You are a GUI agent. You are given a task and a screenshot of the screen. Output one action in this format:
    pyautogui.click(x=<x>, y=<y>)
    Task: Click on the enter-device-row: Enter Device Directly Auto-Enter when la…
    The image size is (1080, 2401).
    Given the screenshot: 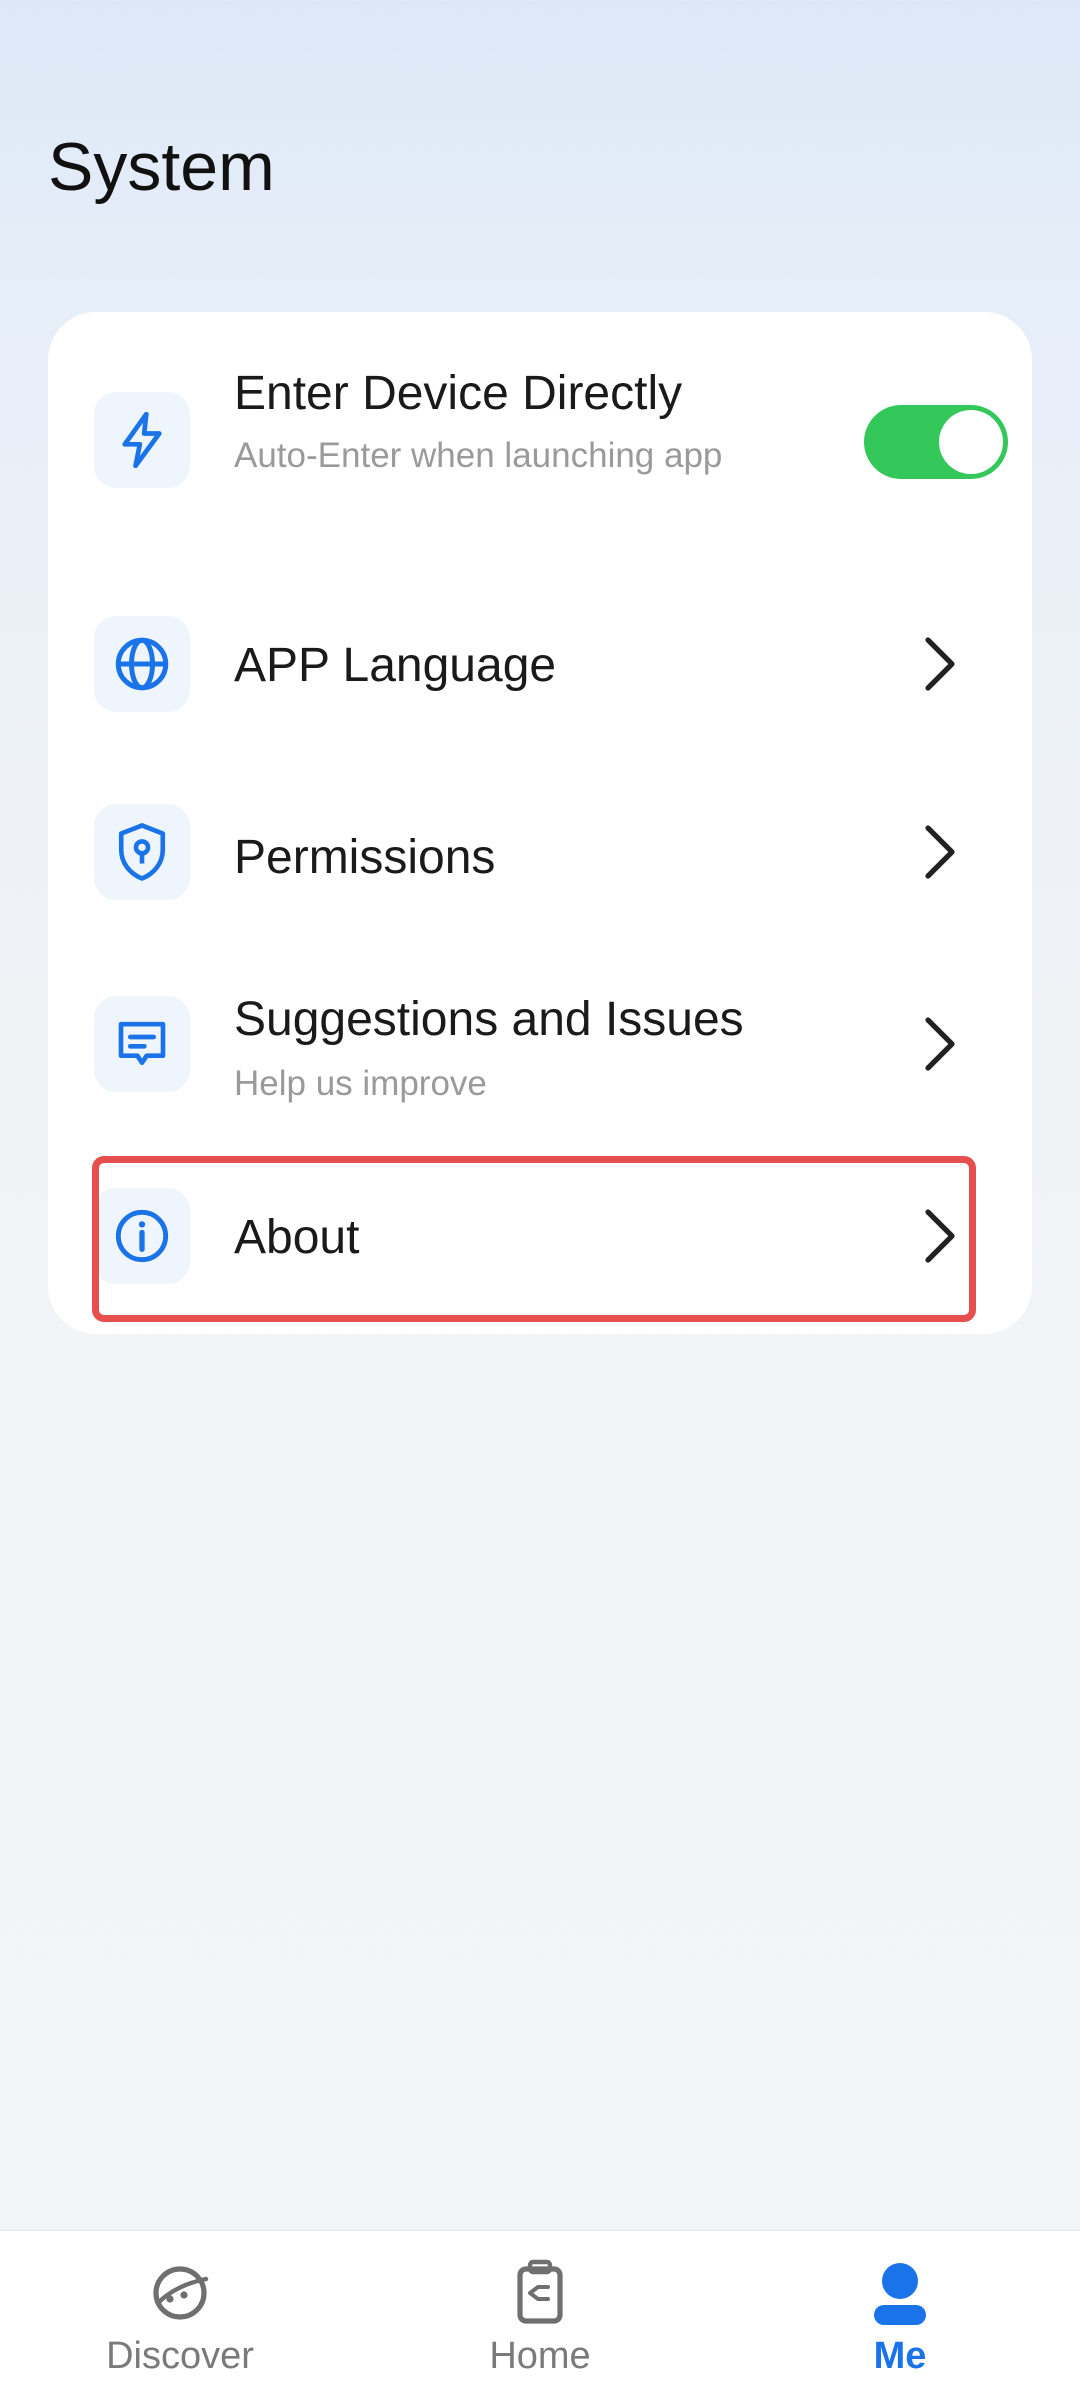 What is the action you would take?
    pyautogui.click(x=540, y=417)
    